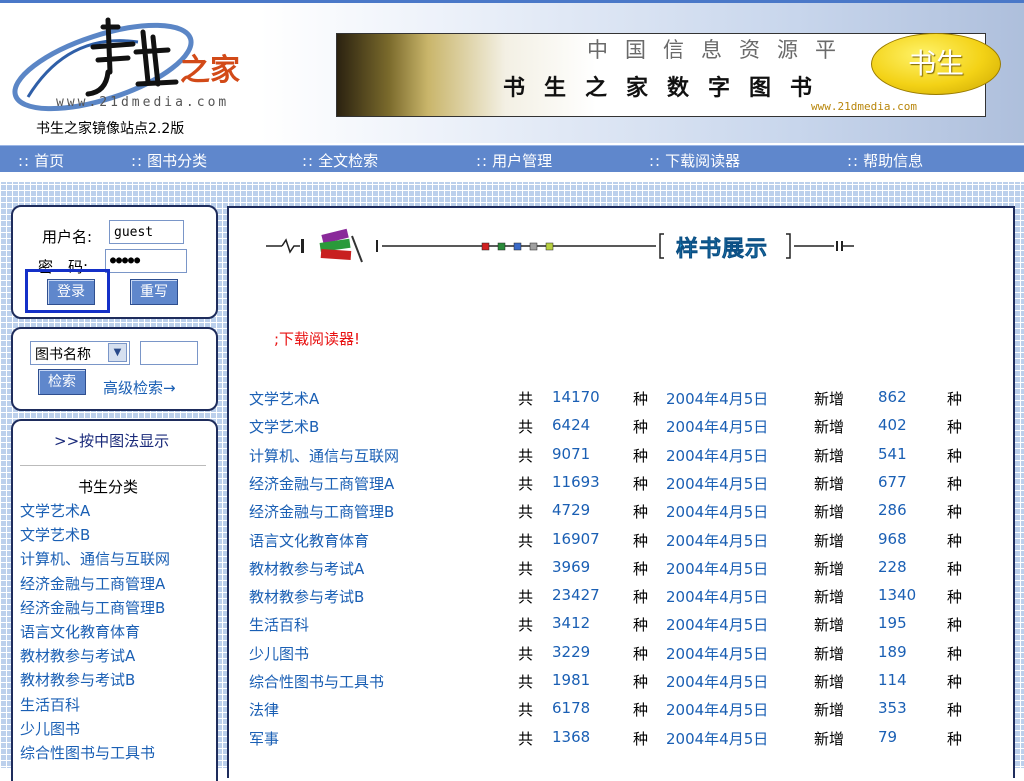 Image resolution: width=1024 pixels, height=781 pixels. What do you see at coordinates (348, 161) in the screenshot?
I see `nav-item-label: 全文检索` at bounding box center [348, 161].